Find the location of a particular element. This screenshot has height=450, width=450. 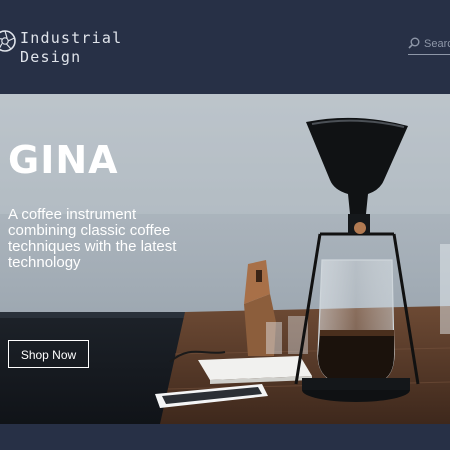

search-box is located at coordinates (429, 45).